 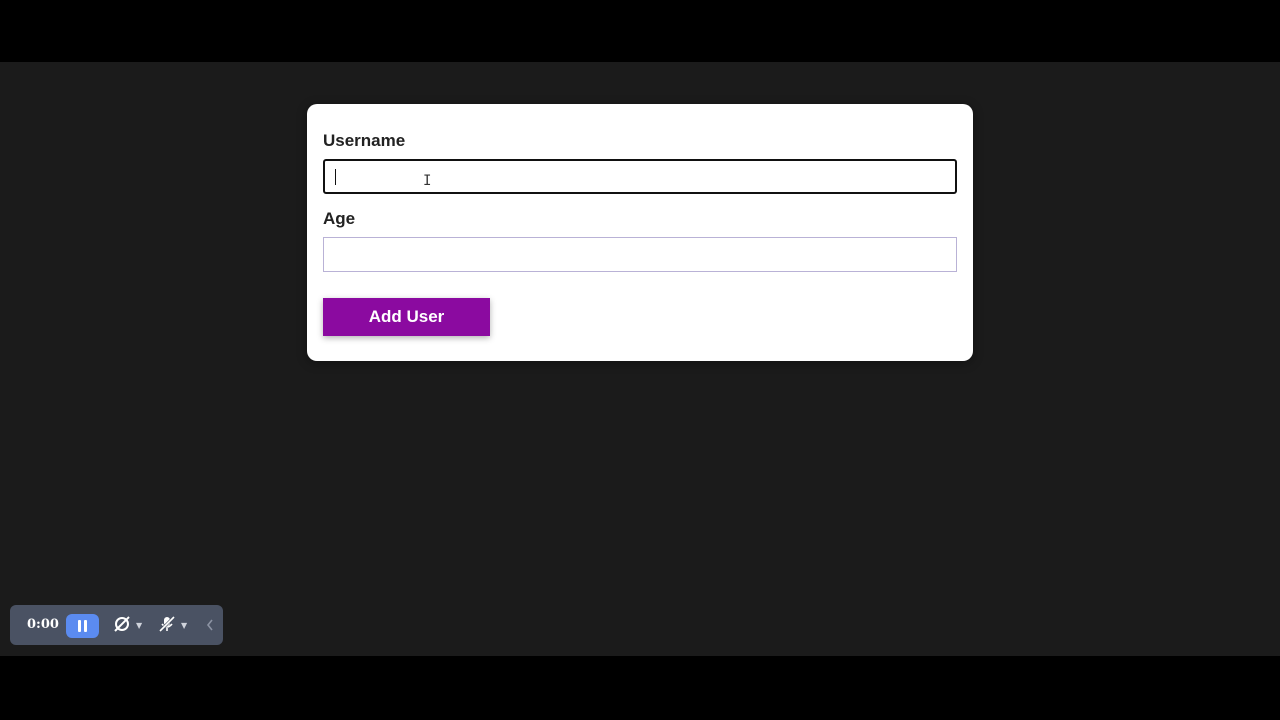 I want to click on letterbox-bottom, so click(x=640, y=688).